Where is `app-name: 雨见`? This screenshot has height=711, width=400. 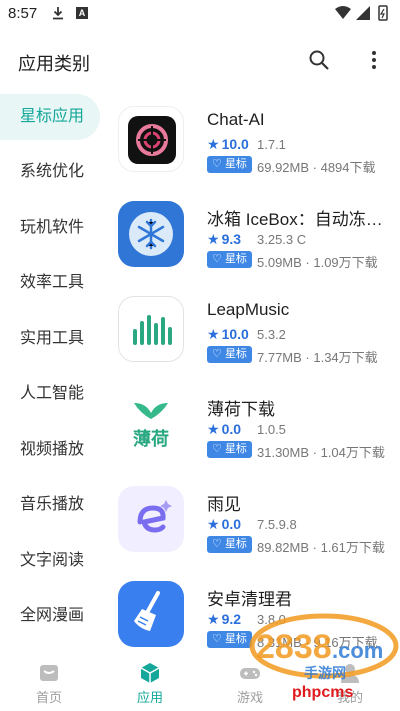 app-name: 雨见 is located at coordinates (224, 504).